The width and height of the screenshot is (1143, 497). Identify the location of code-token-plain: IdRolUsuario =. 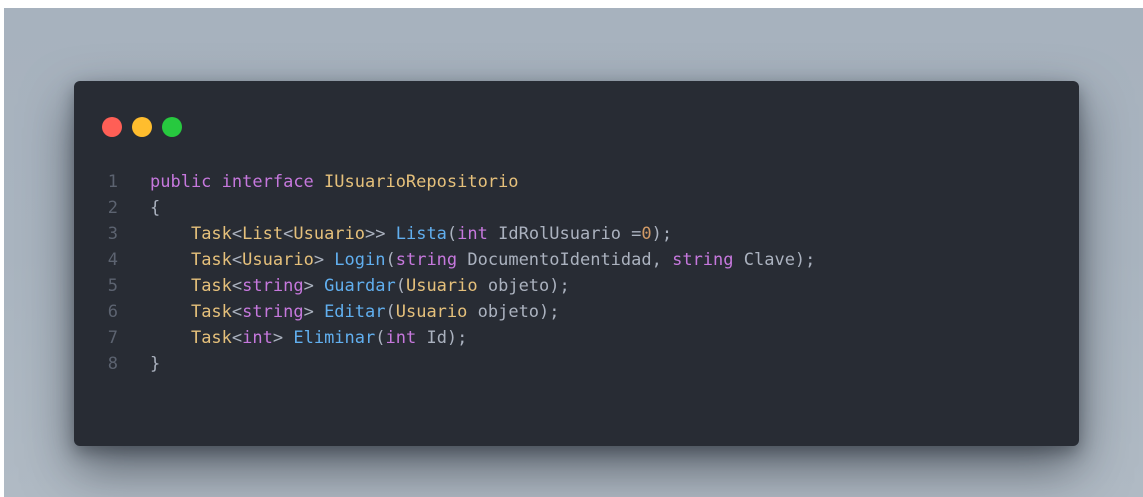
(564, 234).